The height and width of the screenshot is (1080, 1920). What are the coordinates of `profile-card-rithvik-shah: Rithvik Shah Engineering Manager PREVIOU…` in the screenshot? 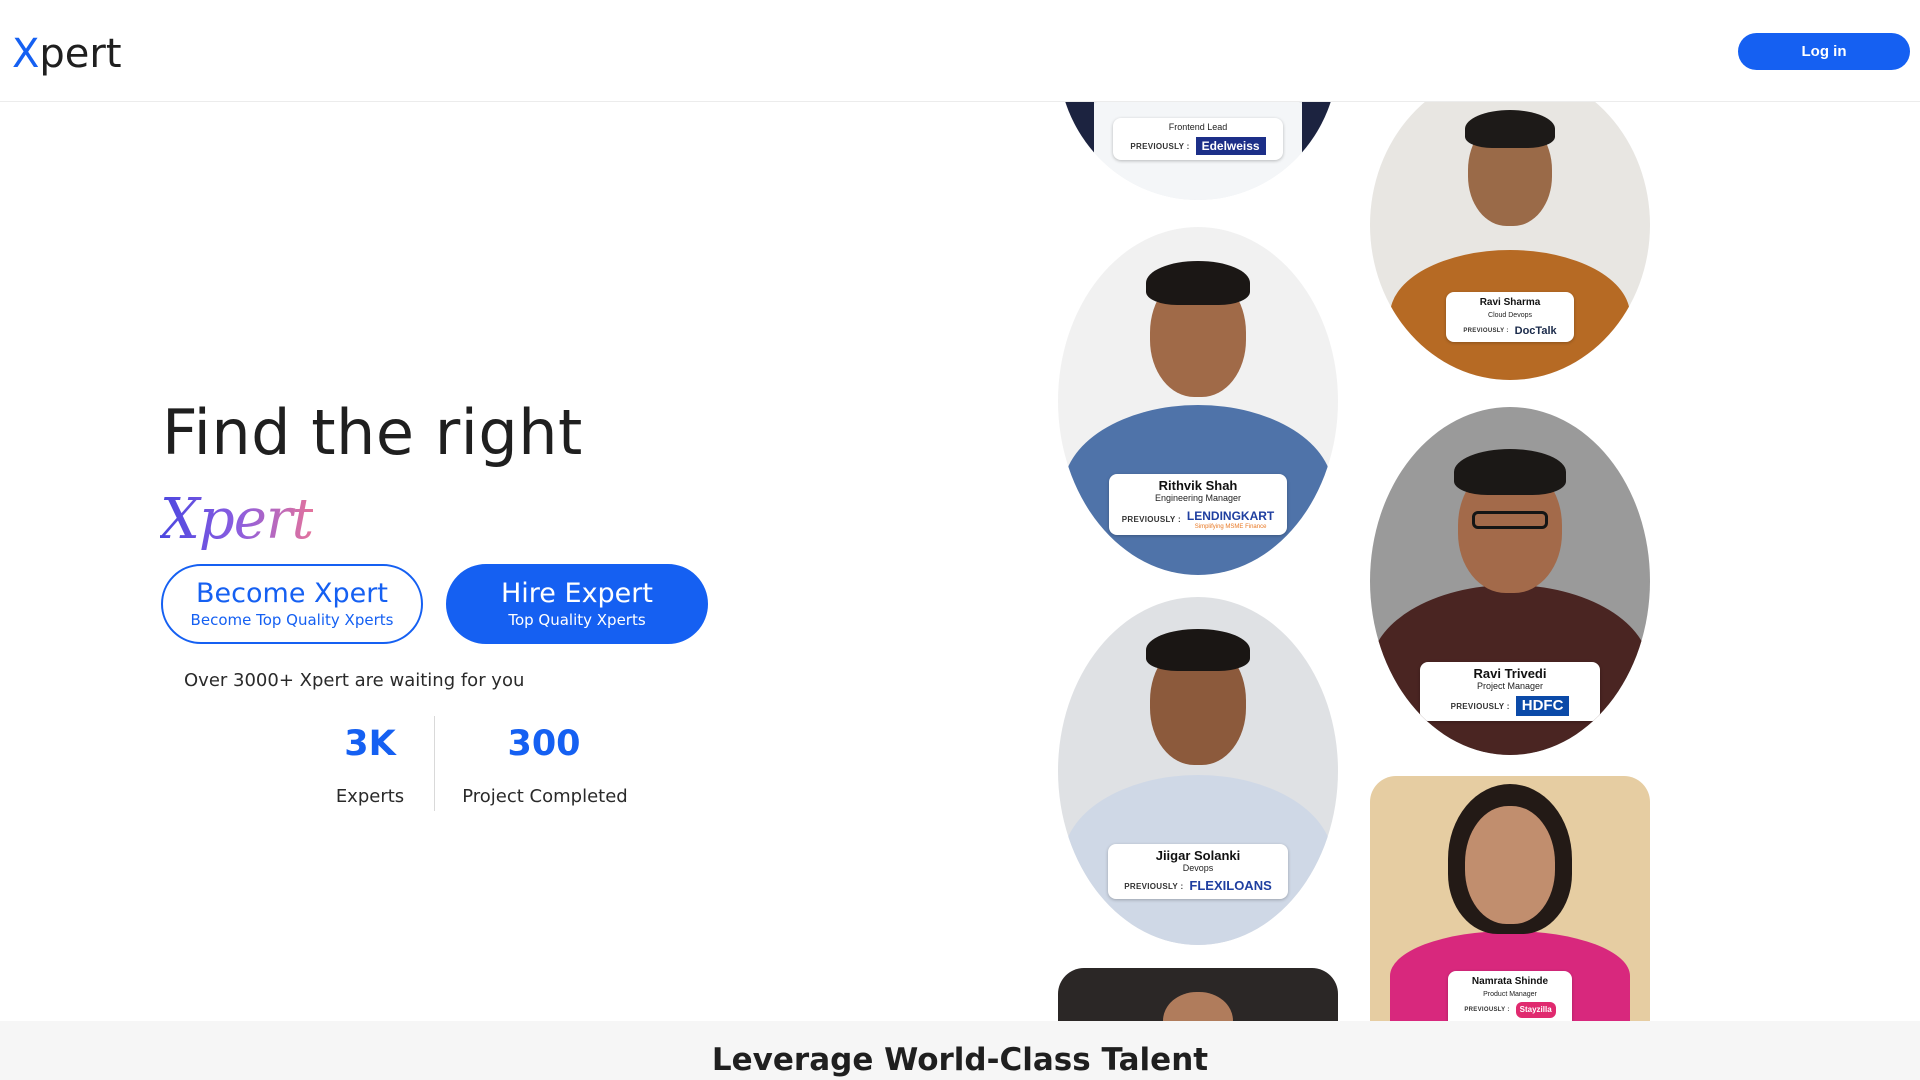 It's located at (1198, 401).